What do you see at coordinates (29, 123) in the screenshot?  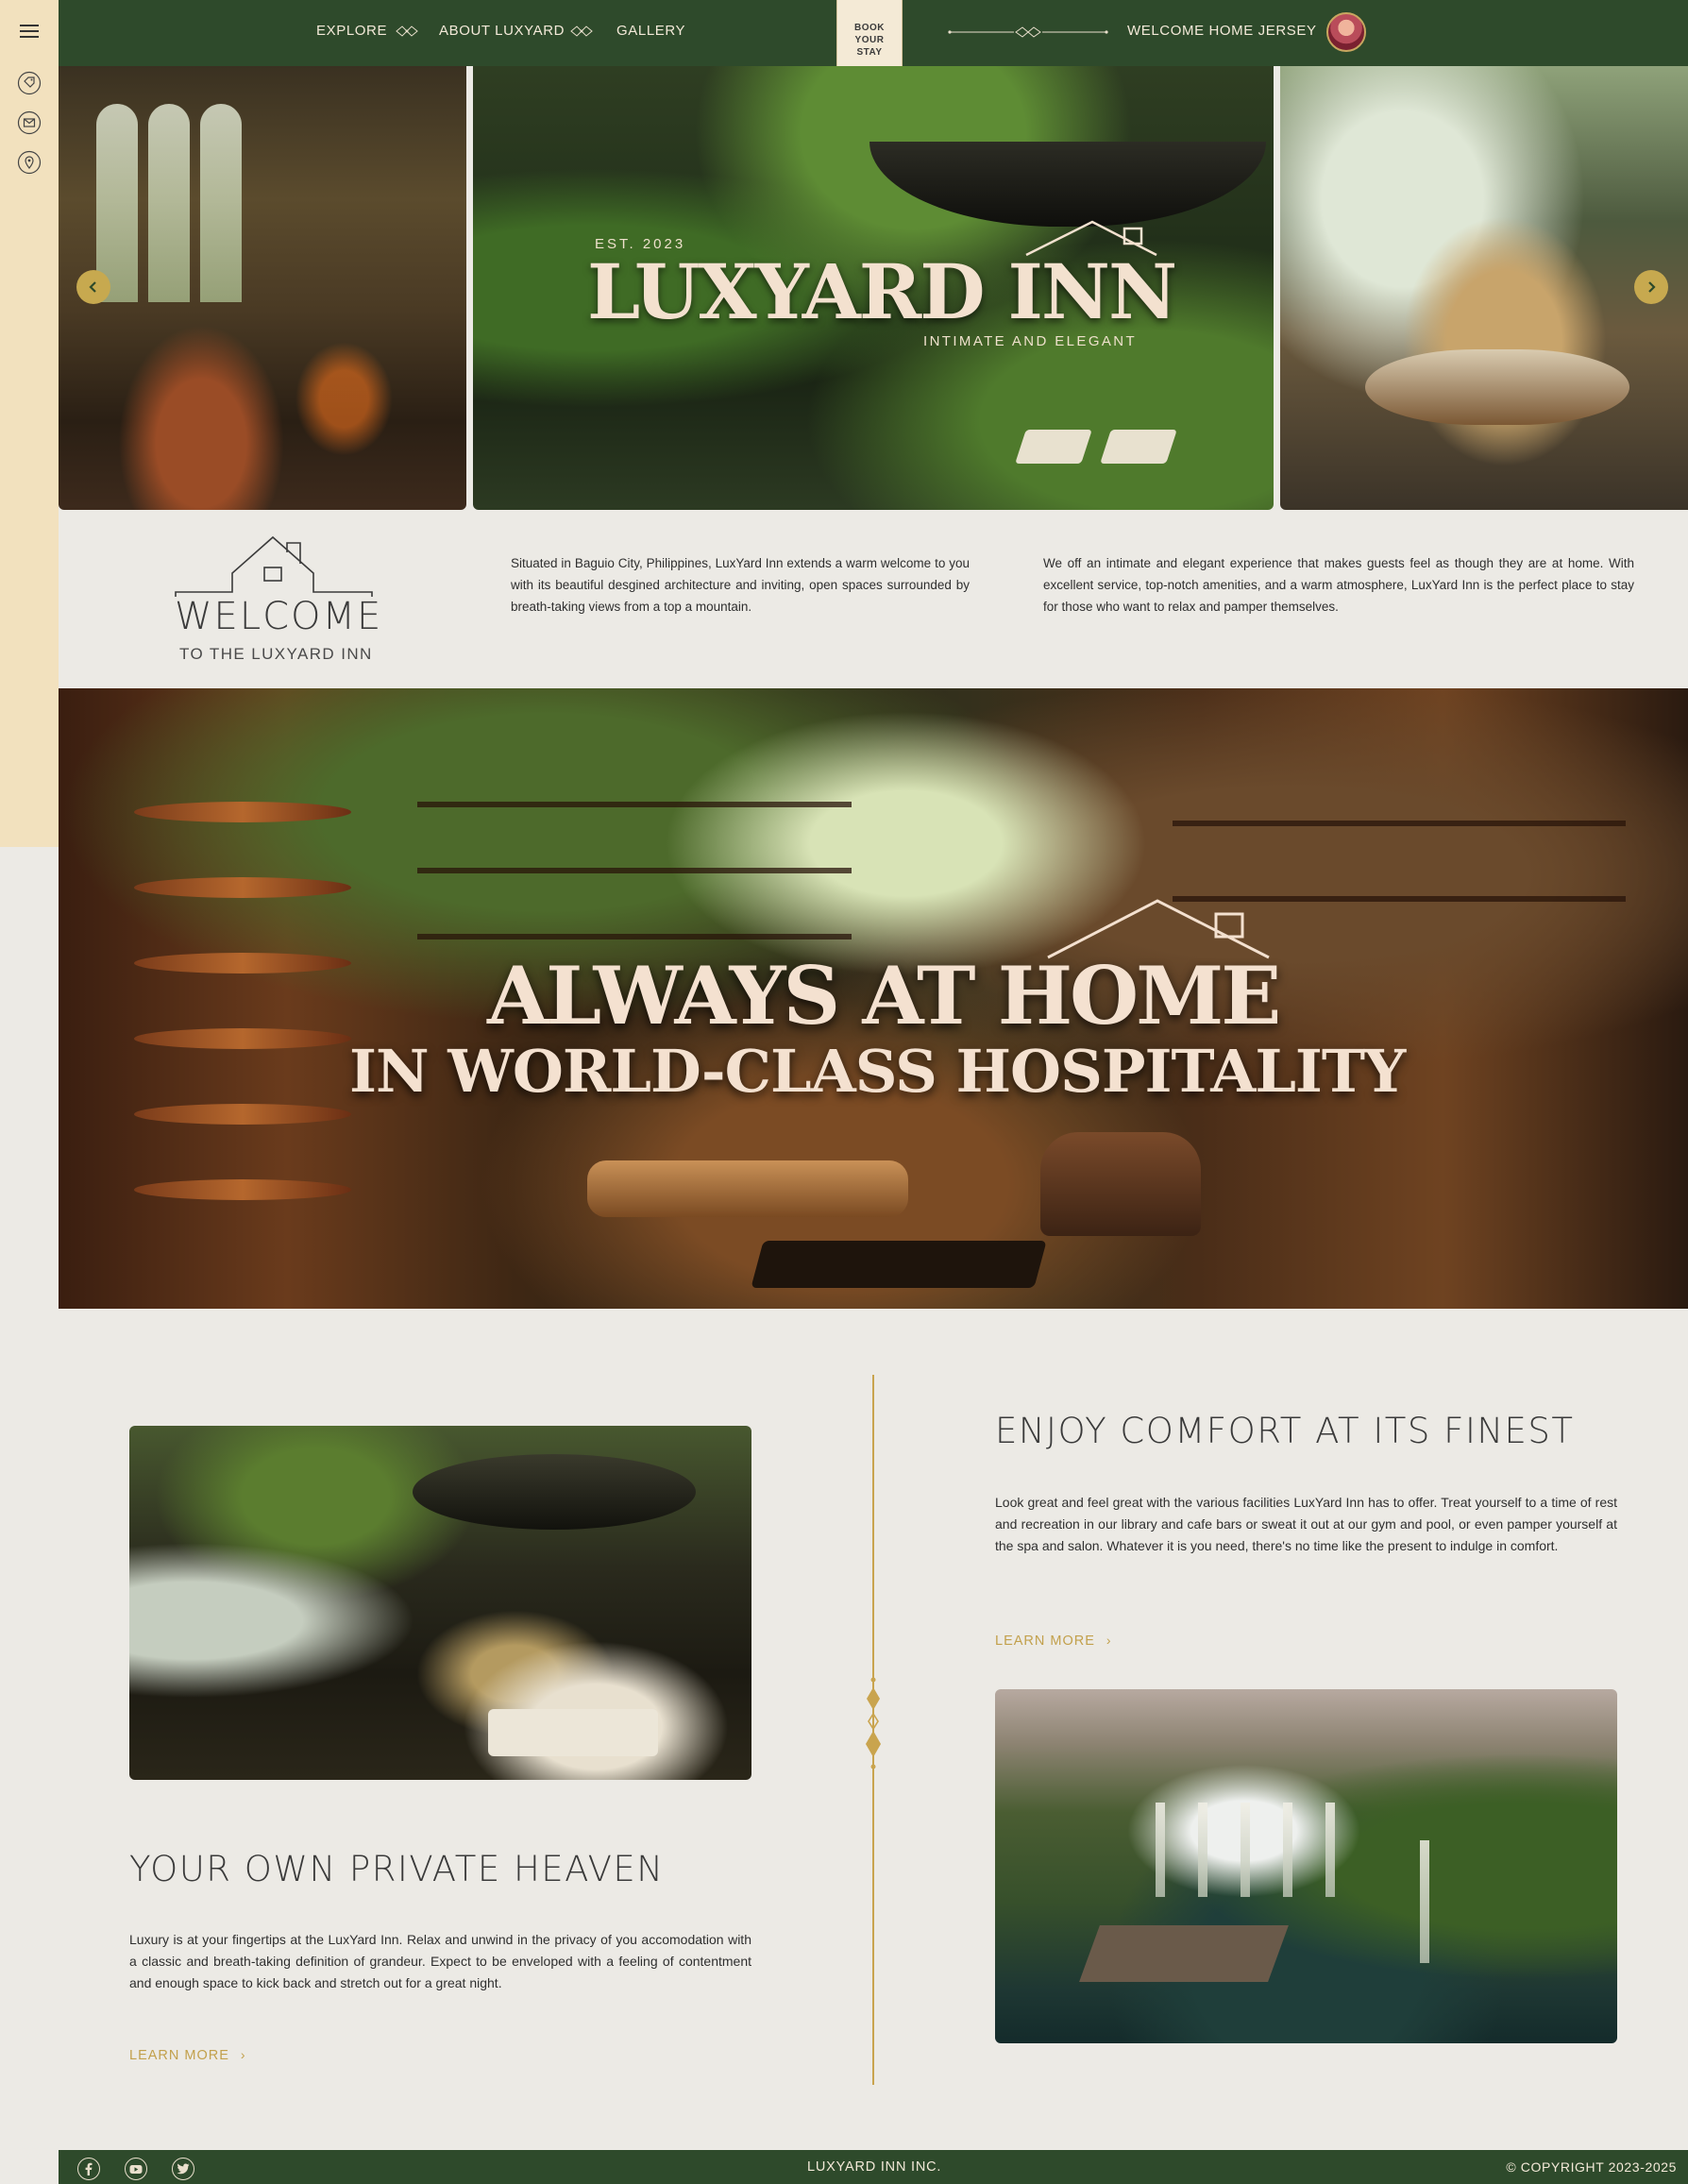 I see `mail-icon` at bounding box center [29, 123].